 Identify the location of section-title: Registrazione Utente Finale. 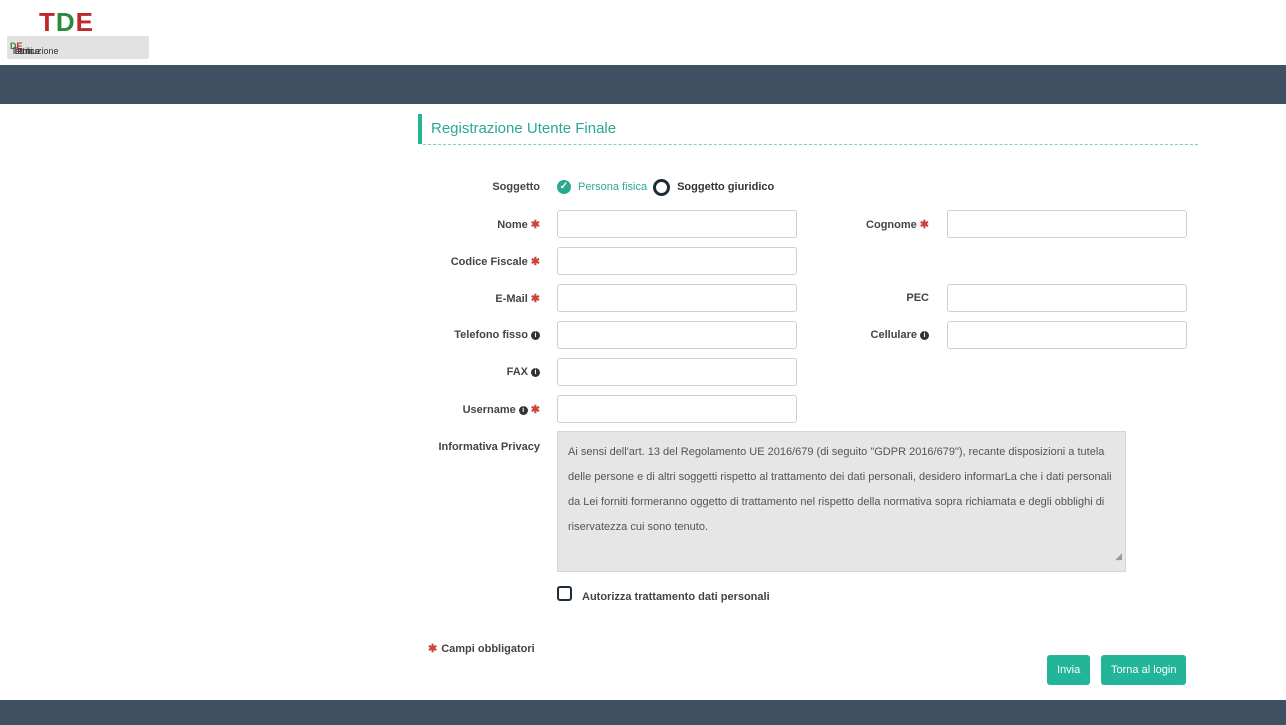
(517, 129).